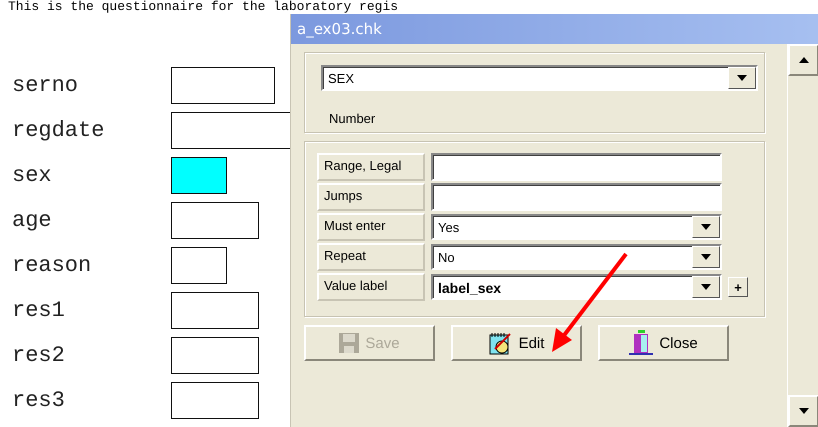 The image size is (818, 427). Describe the element at coordinates (803, 411) in the screenshot. I see `scroll-down-icon` at that location.